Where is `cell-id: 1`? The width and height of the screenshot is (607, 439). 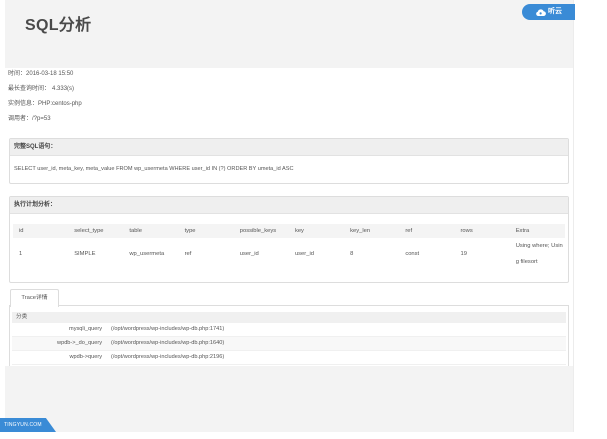 cell-id: 1 is located at coordinates (21, 254).